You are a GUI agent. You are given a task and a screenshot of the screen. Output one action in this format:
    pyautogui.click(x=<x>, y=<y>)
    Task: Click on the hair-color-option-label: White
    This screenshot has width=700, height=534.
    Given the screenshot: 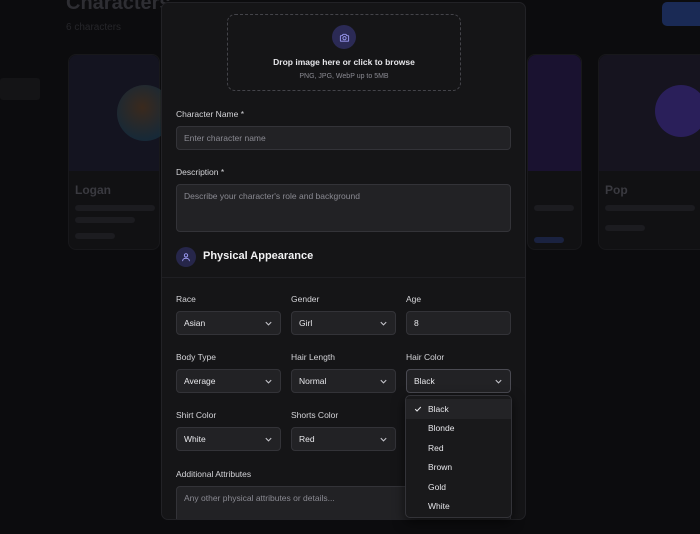 What is the action you would take?
    pyautogui.click(x=439, y=506)
    